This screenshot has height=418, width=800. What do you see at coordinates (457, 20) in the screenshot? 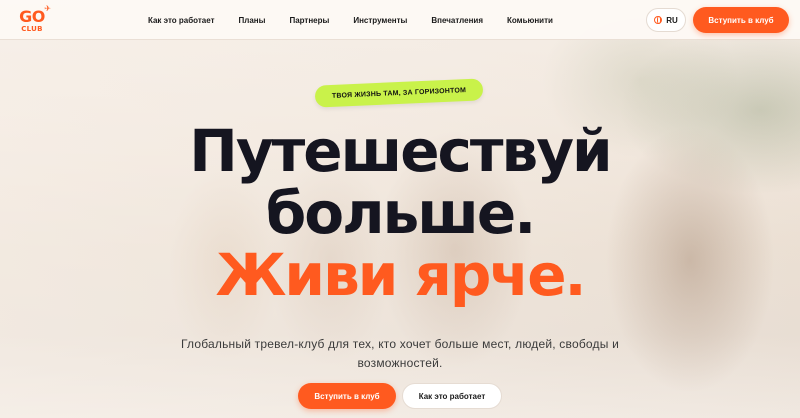
I see `nav-item-experiences: Впечатления` at bounding box center [457, 20].